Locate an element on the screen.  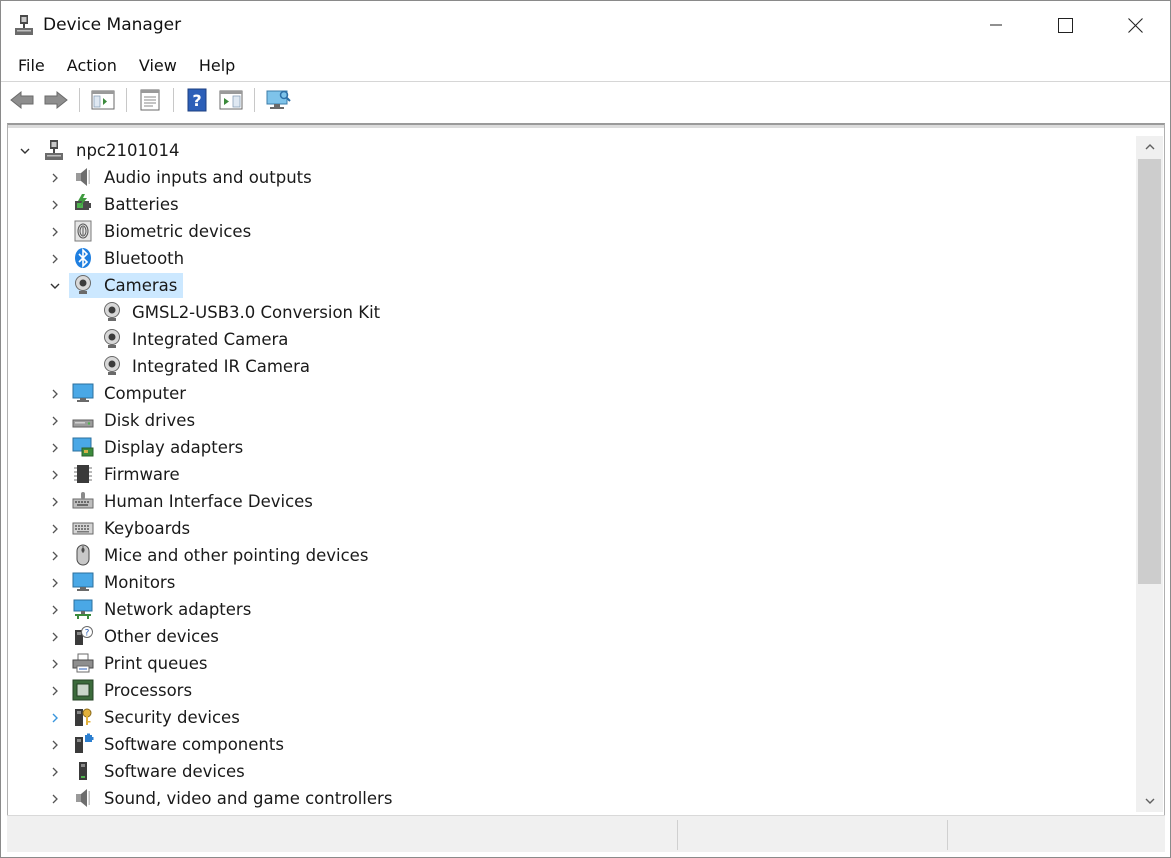
printer-icon is located at coordinates (83, 663).